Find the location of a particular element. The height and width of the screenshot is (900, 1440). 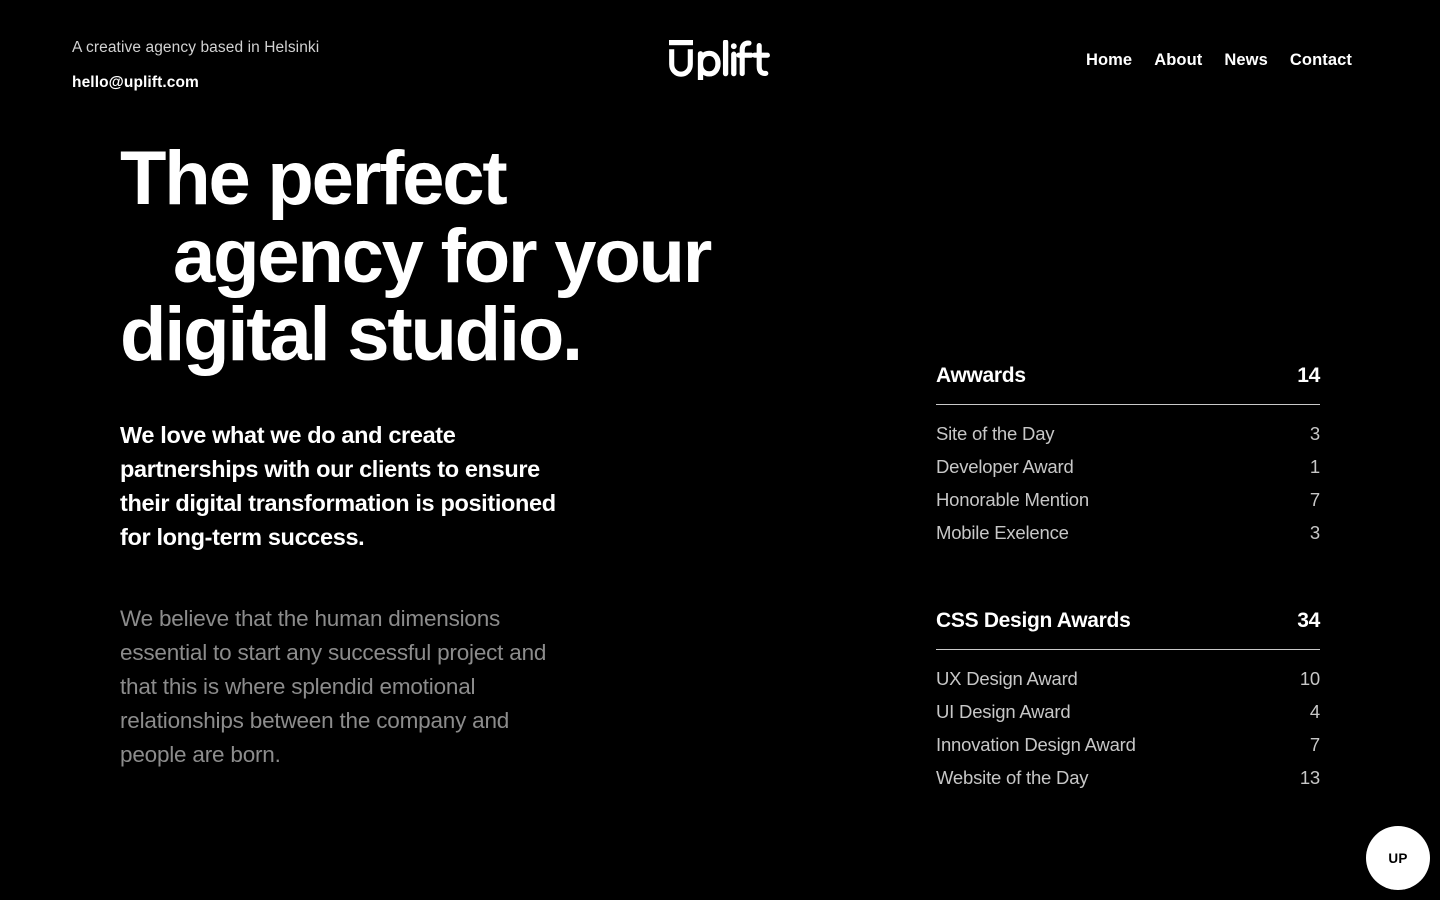

table-row: UX Design Award 10 is located at coordinates (1128, 678).